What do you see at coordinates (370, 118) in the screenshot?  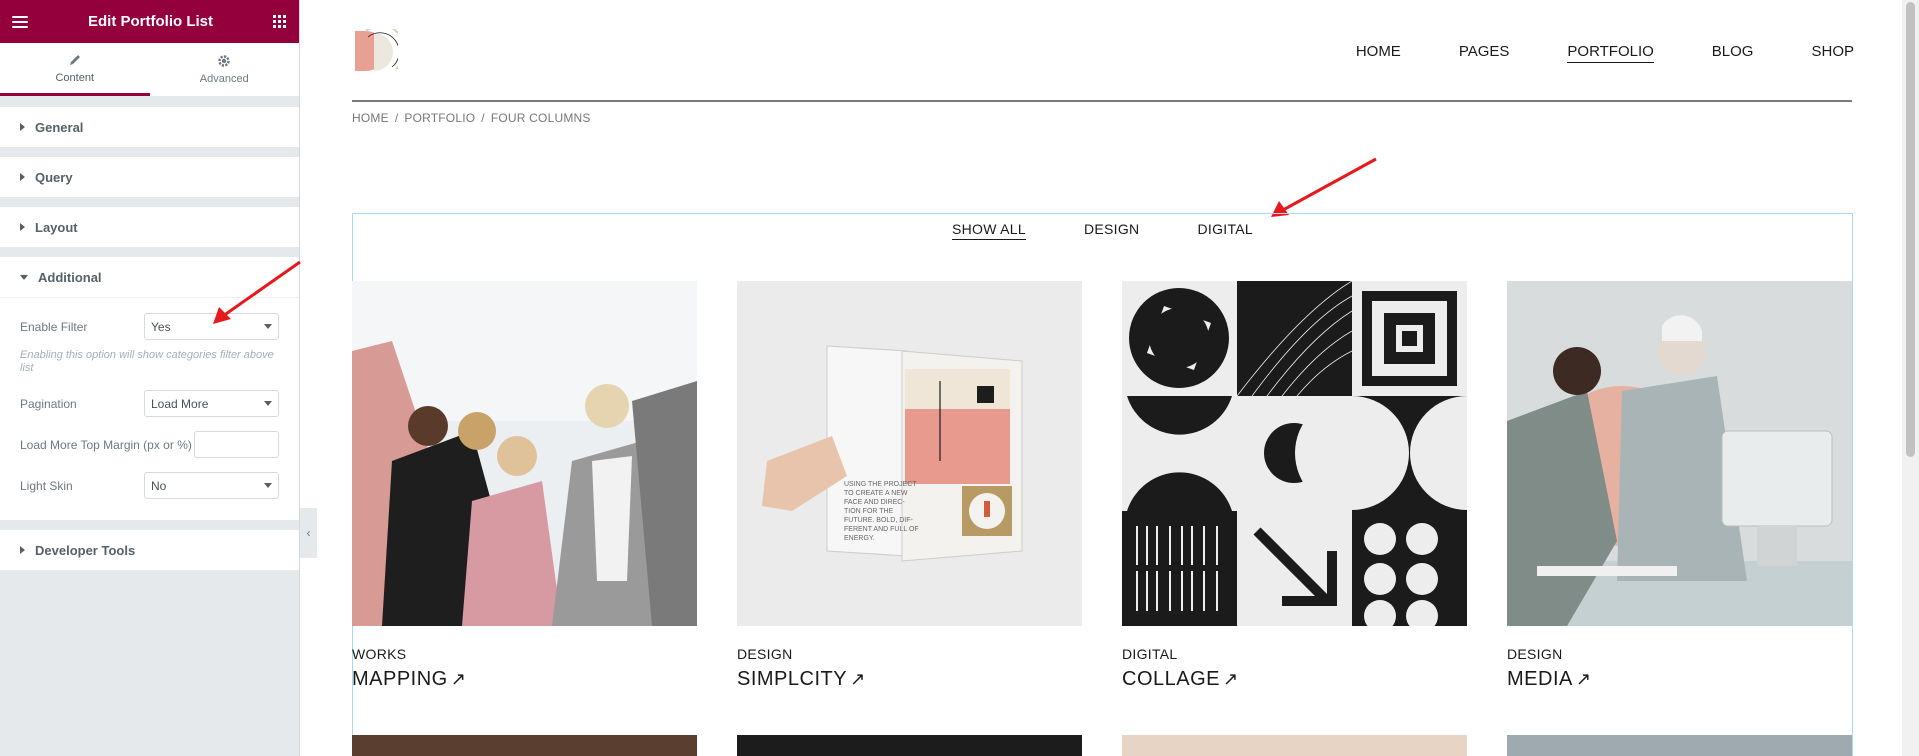 I see `breadcrumb-home: HOME` at bounding box center [370, 118].